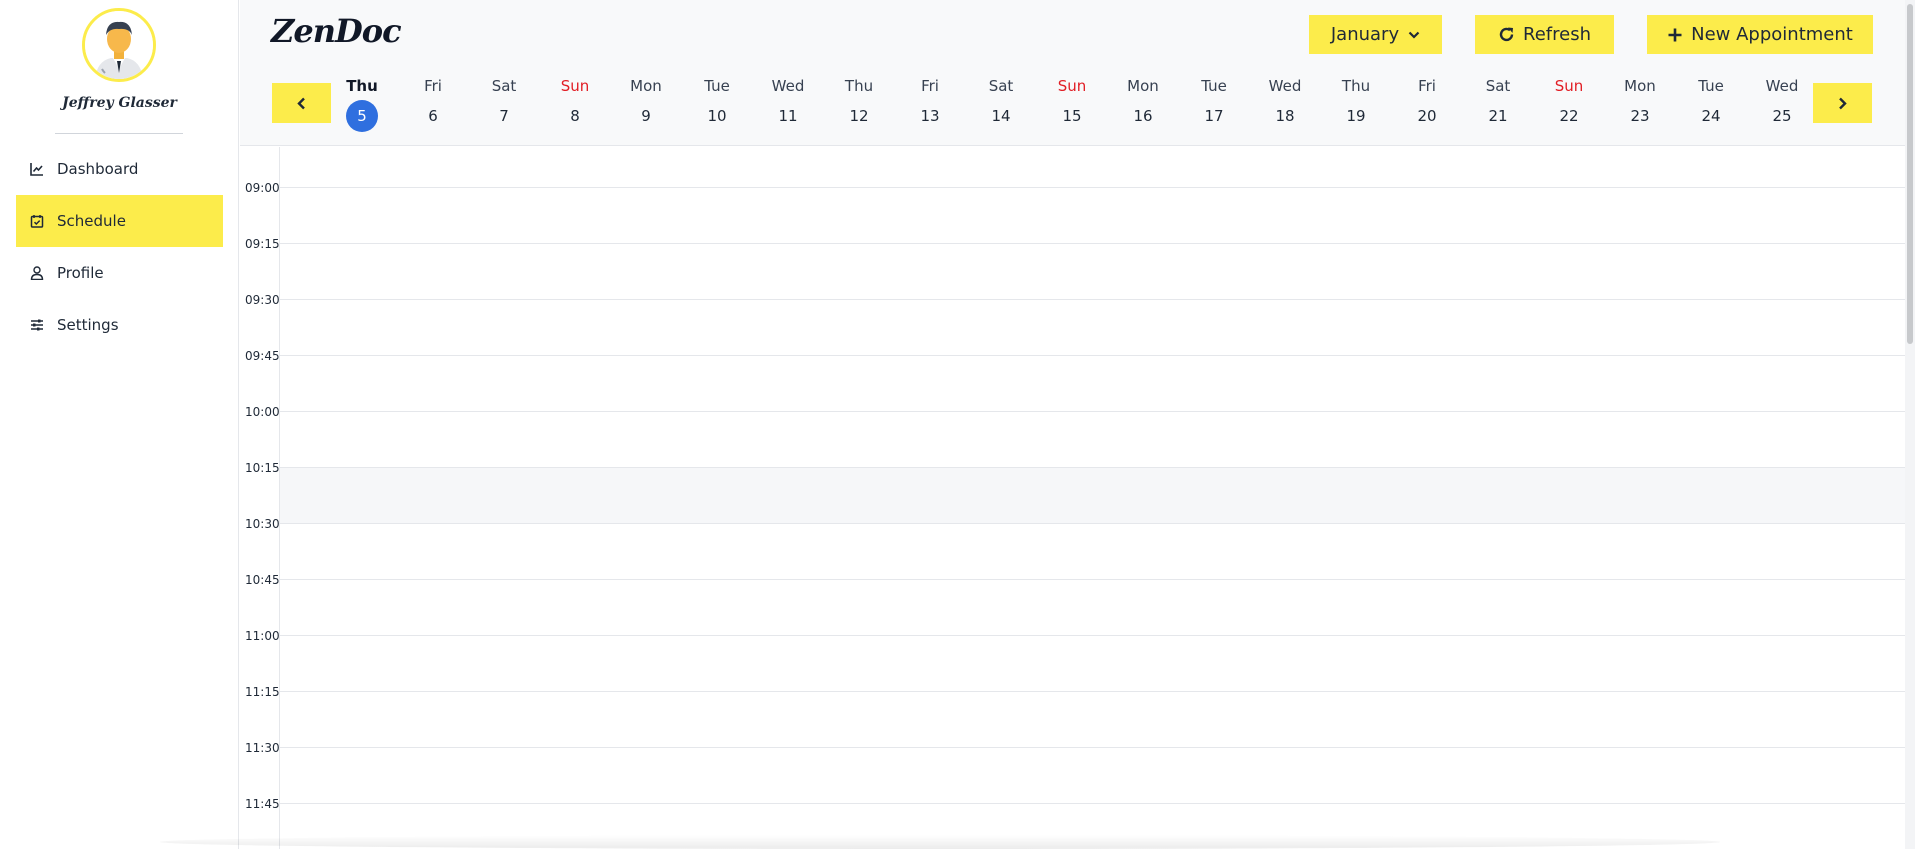 This screenshot has height=849, width=1915. What do you see at coordinates (1569, 104) in the screenshot?
I see `day-cell: Sun 22` at bounding box center [1569, 104].